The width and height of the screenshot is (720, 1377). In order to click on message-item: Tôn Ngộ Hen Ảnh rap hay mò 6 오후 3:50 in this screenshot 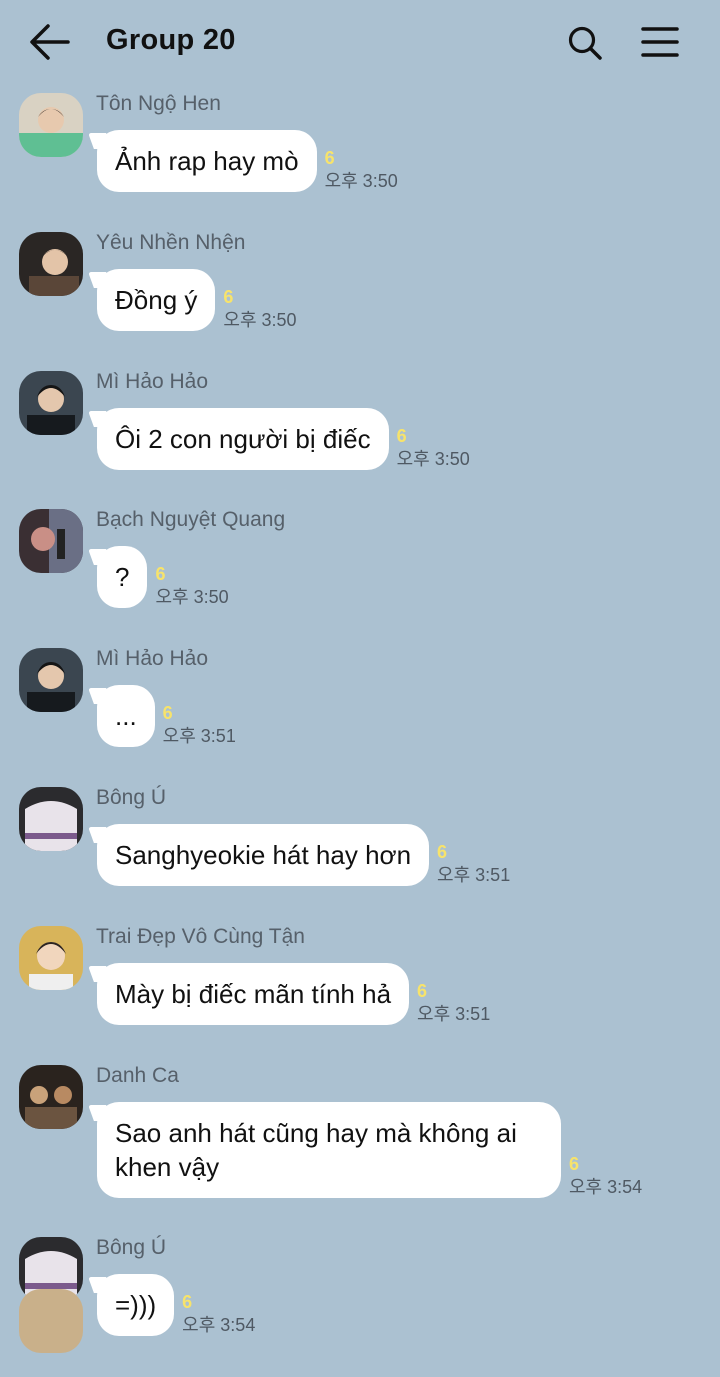, I will do `click(360, 155)`.